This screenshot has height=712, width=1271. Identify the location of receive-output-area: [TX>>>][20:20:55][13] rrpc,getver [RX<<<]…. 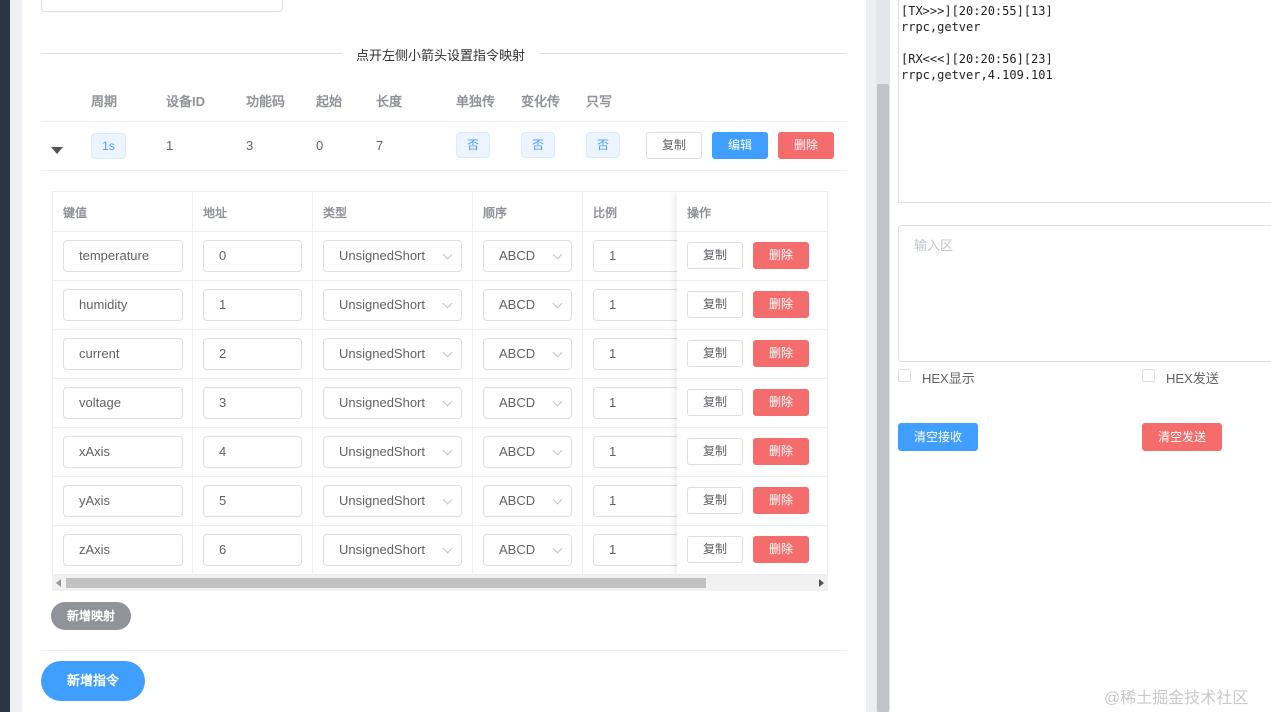
(1084, 101).